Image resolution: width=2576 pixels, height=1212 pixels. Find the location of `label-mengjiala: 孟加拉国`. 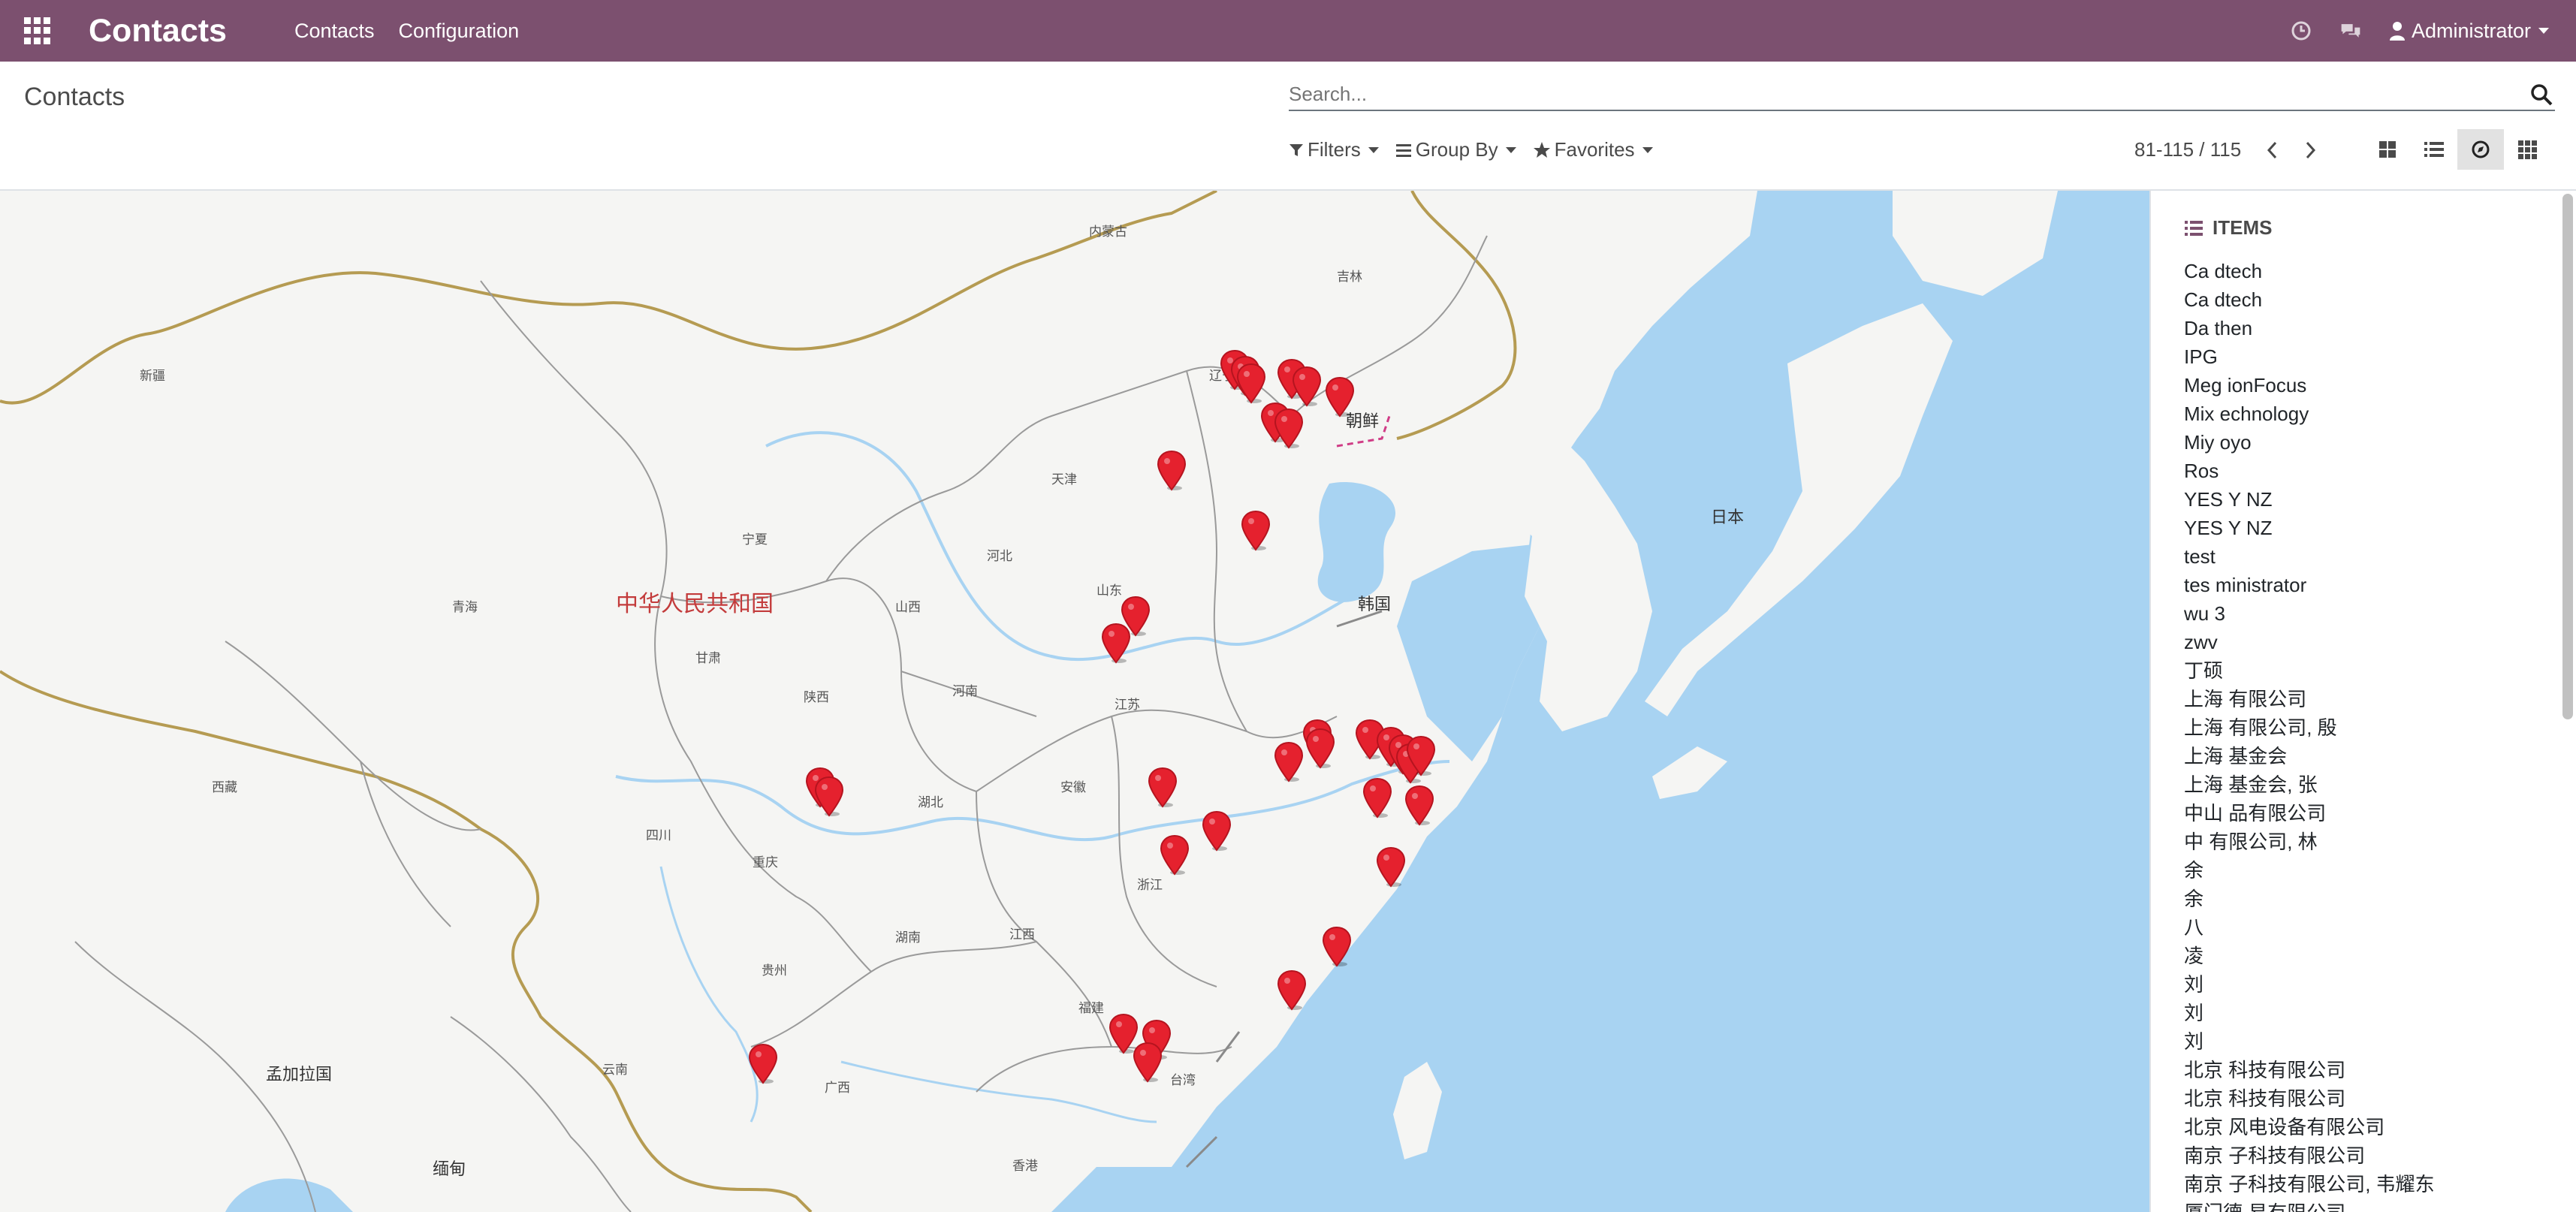

label-mengjiala: 孟加拉国 is located at coordinates (299, 1074).